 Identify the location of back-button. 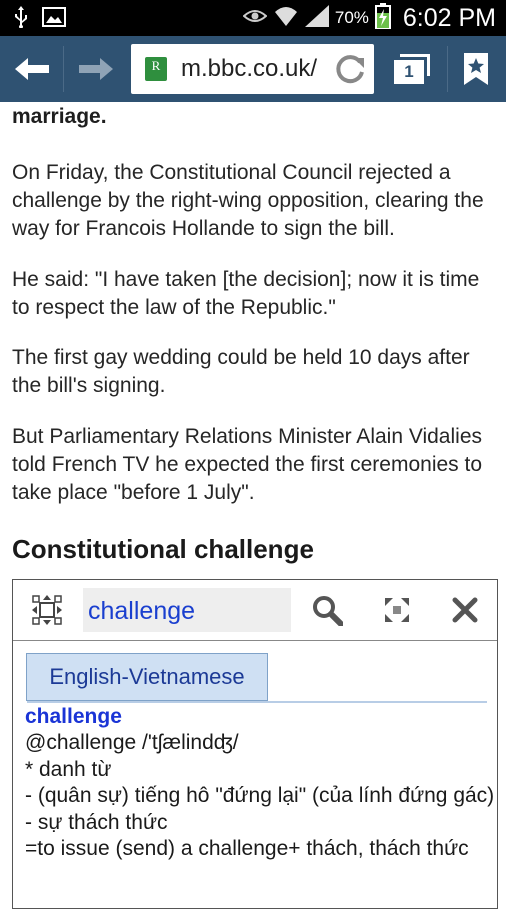
(32, 69).